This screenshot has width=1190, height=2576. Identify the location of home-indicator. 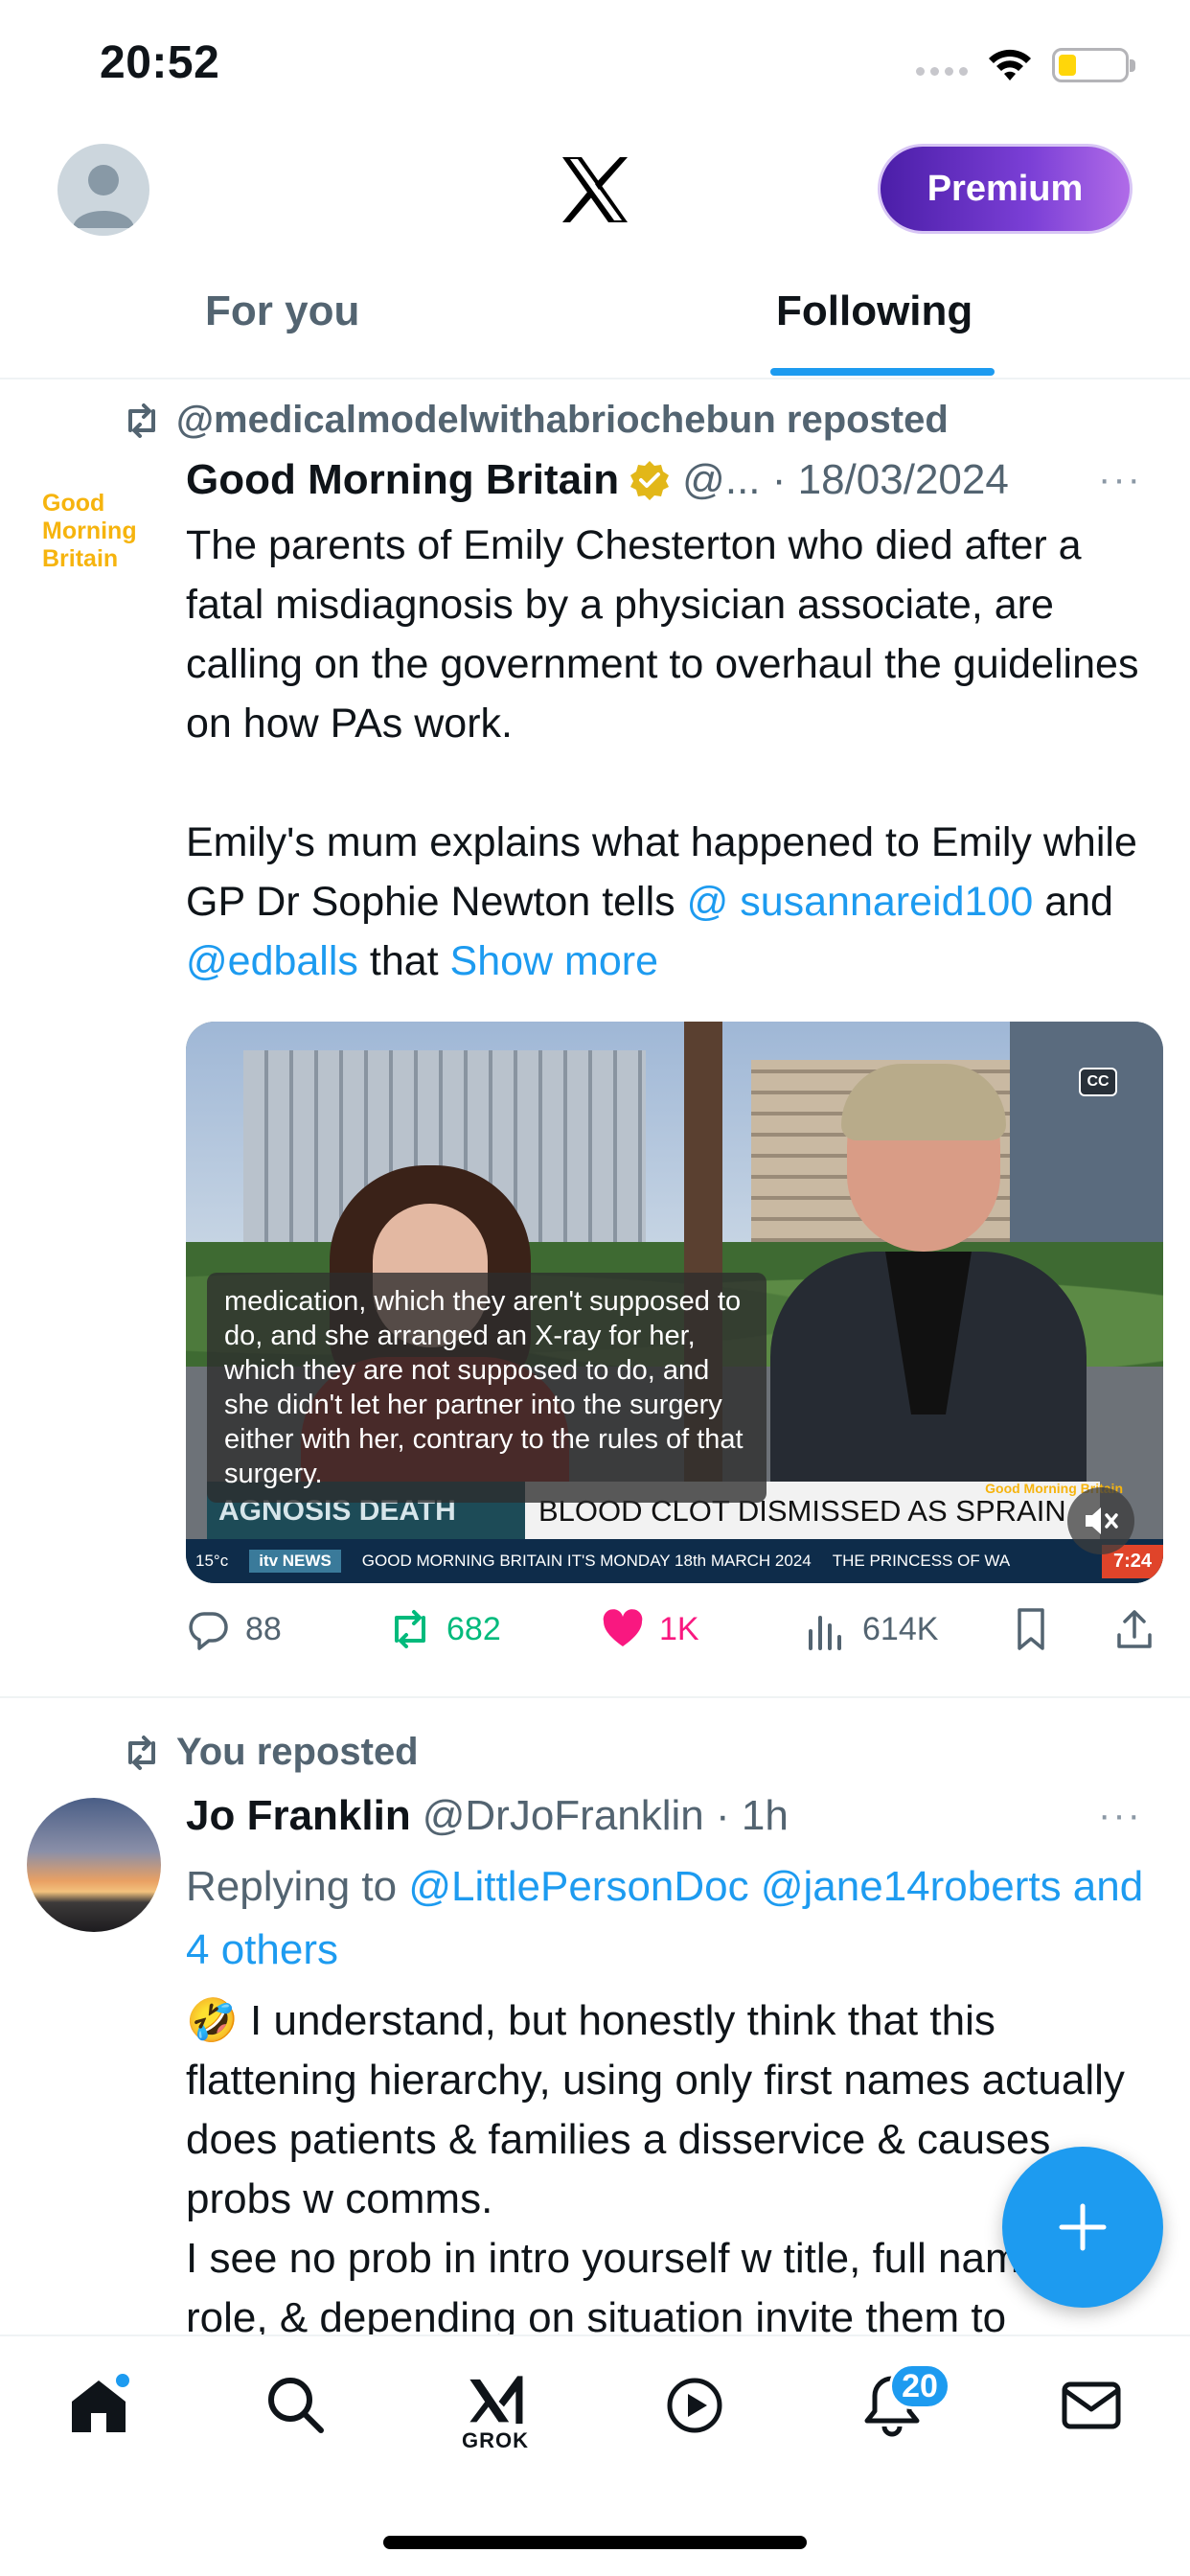
(595, 2542).